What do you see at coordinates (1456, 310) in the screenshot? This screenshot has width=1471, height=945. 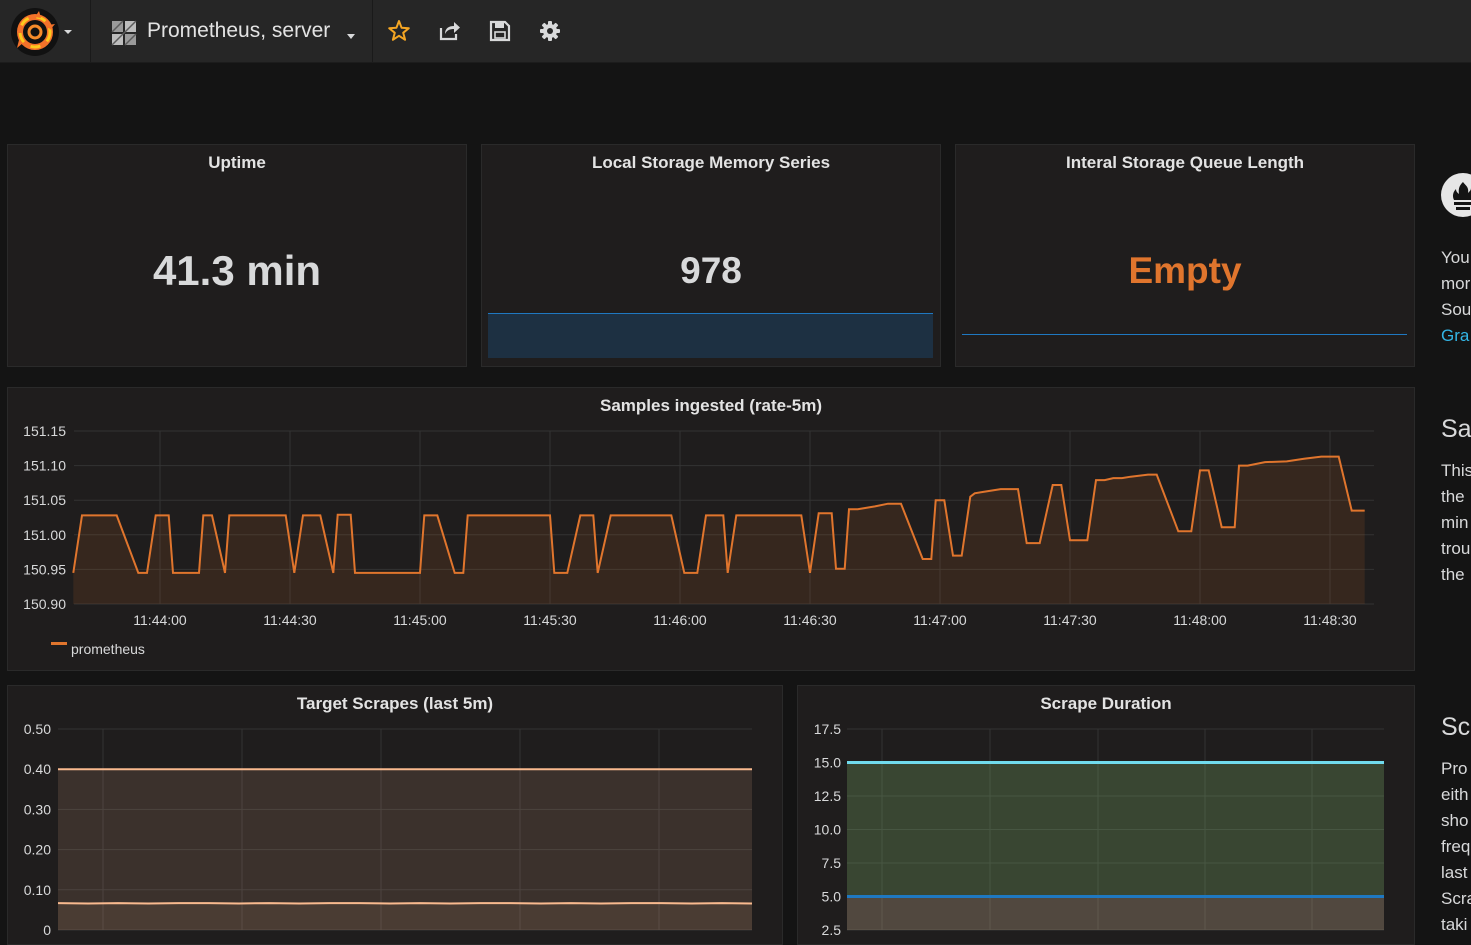 I see `side-text-line: Sou` at bounding box center [1456, 310].